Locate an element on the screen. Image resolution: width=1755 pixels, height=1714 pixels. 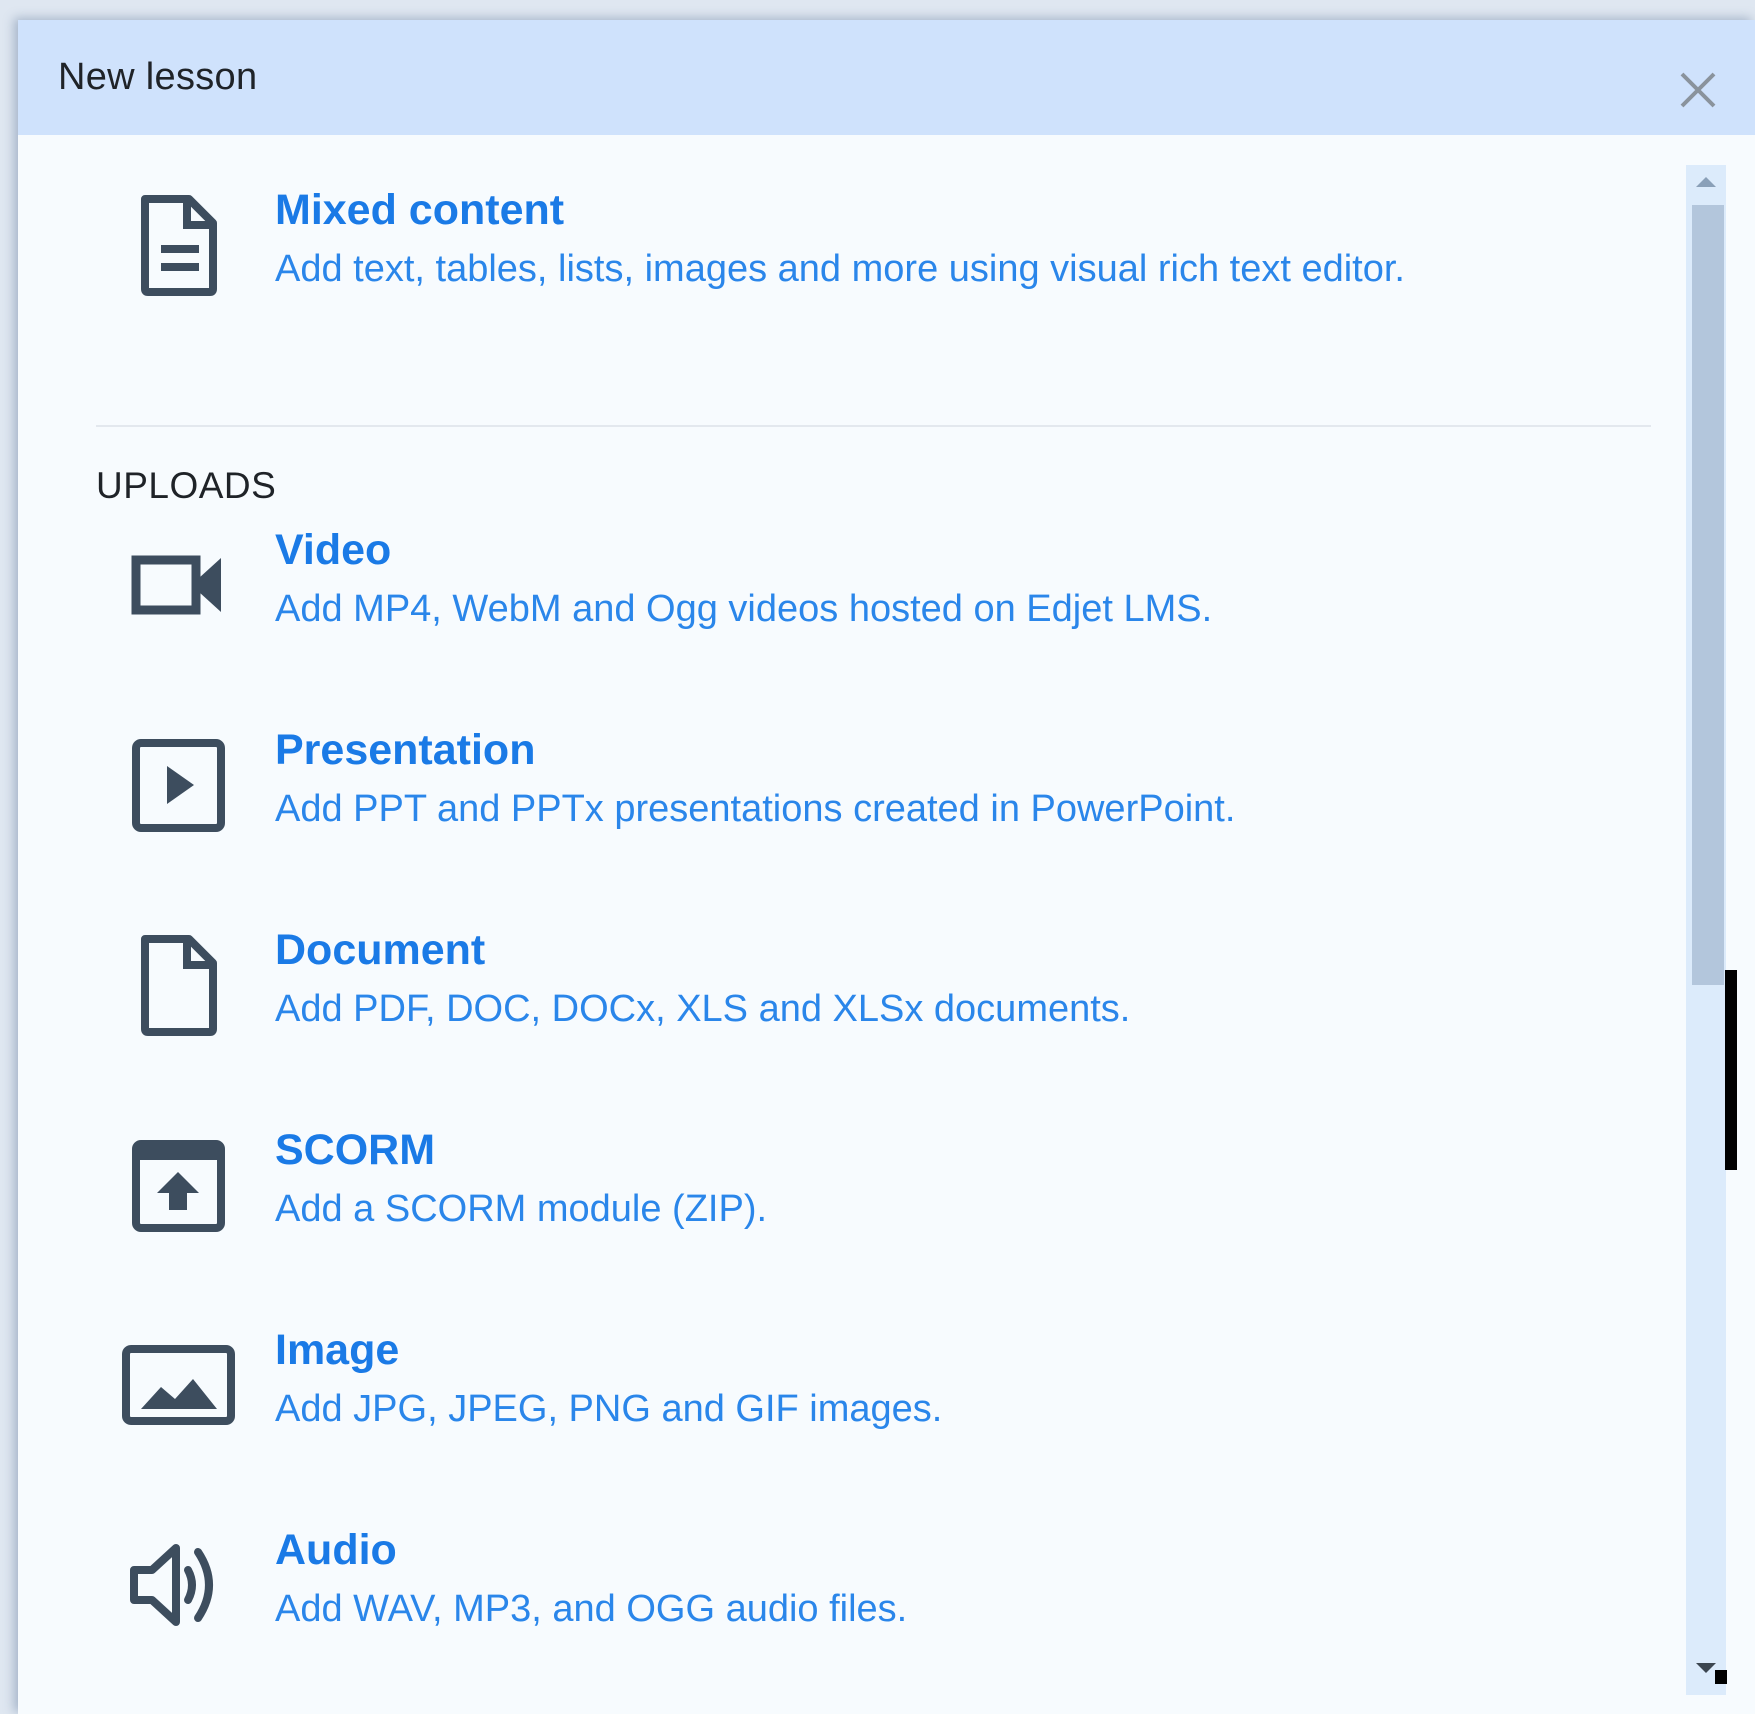
document-lines-icon is located at coordinates (178, 245).